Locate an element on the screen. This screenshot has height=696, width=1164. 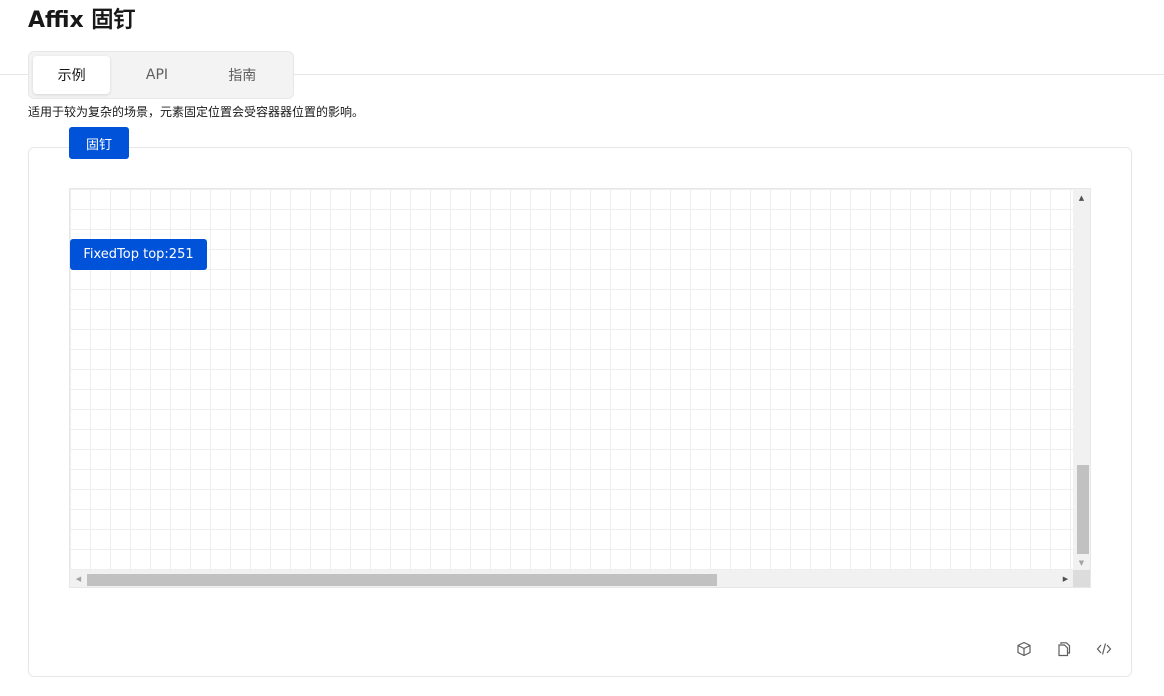
copy-icon is located at coordinates (1064, 649).